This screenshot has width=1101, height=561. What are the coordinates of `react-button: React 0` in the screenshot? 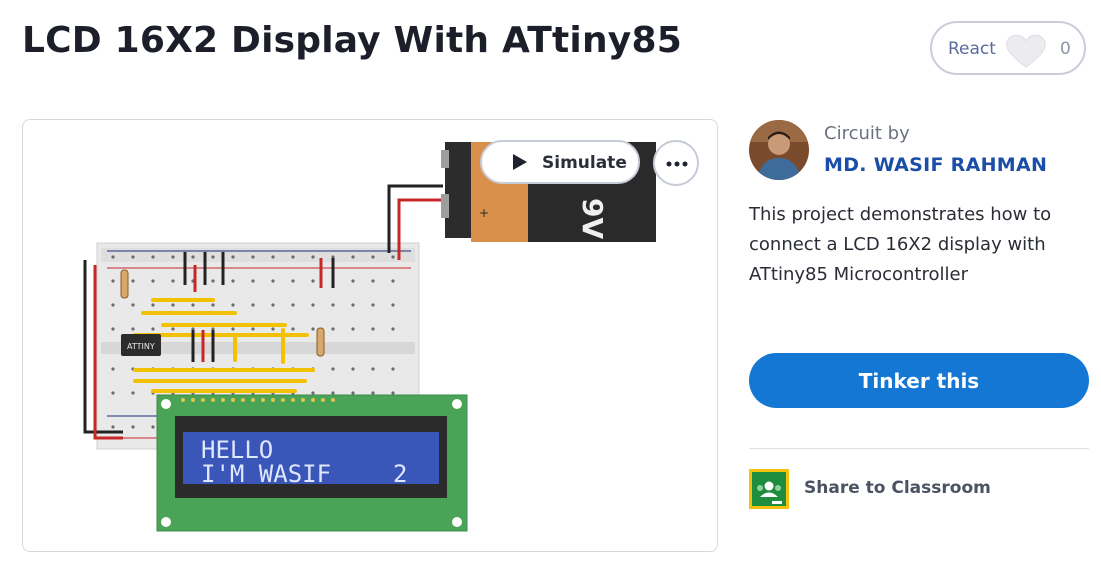 It's located at (1008, 48).